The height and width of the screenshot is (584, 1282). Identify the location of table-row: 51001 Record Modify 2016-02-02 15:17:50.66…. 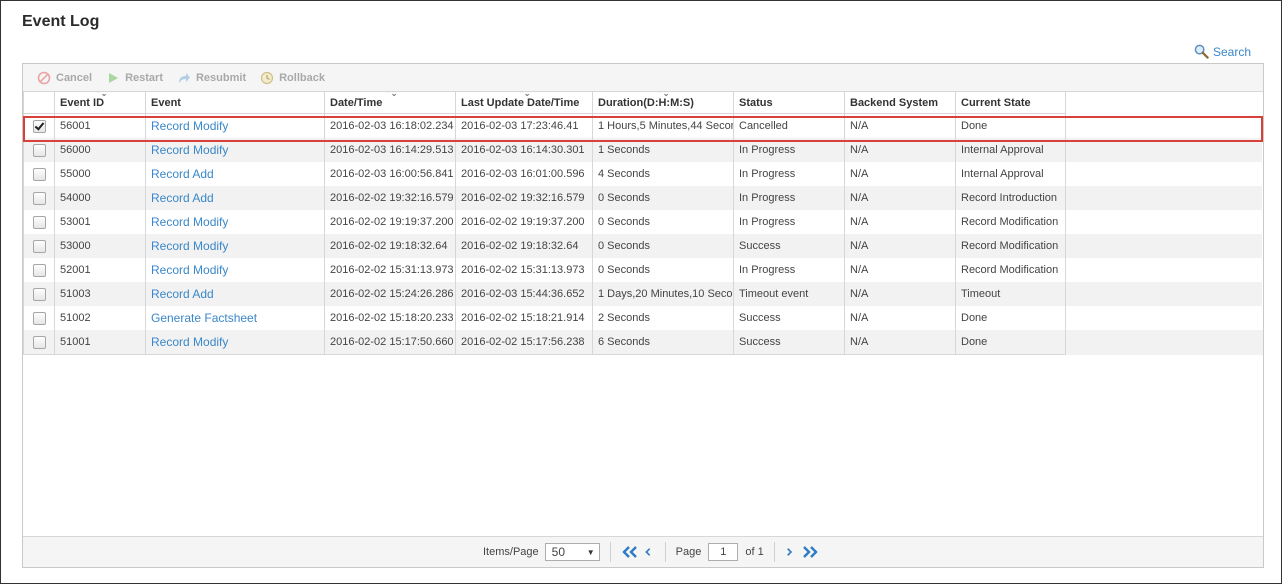
(643, 342).